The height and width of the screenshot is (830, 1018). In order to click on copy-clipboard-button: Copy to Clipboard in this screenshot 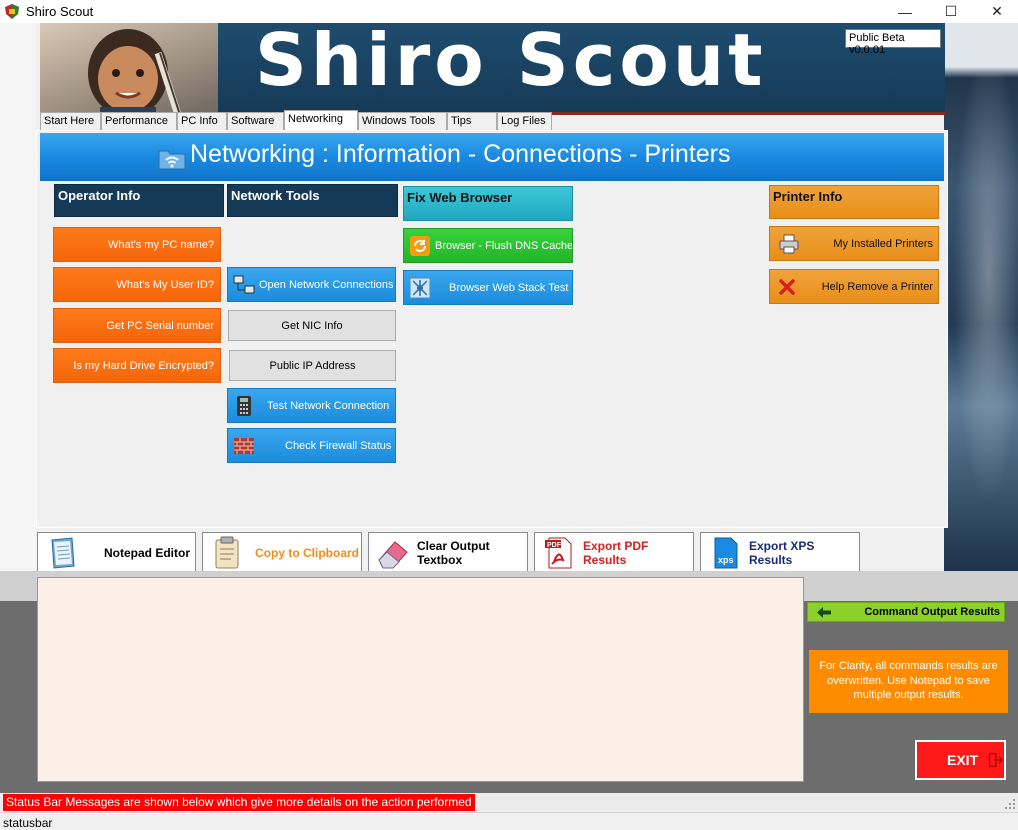, I will do `click(282, 552)`.